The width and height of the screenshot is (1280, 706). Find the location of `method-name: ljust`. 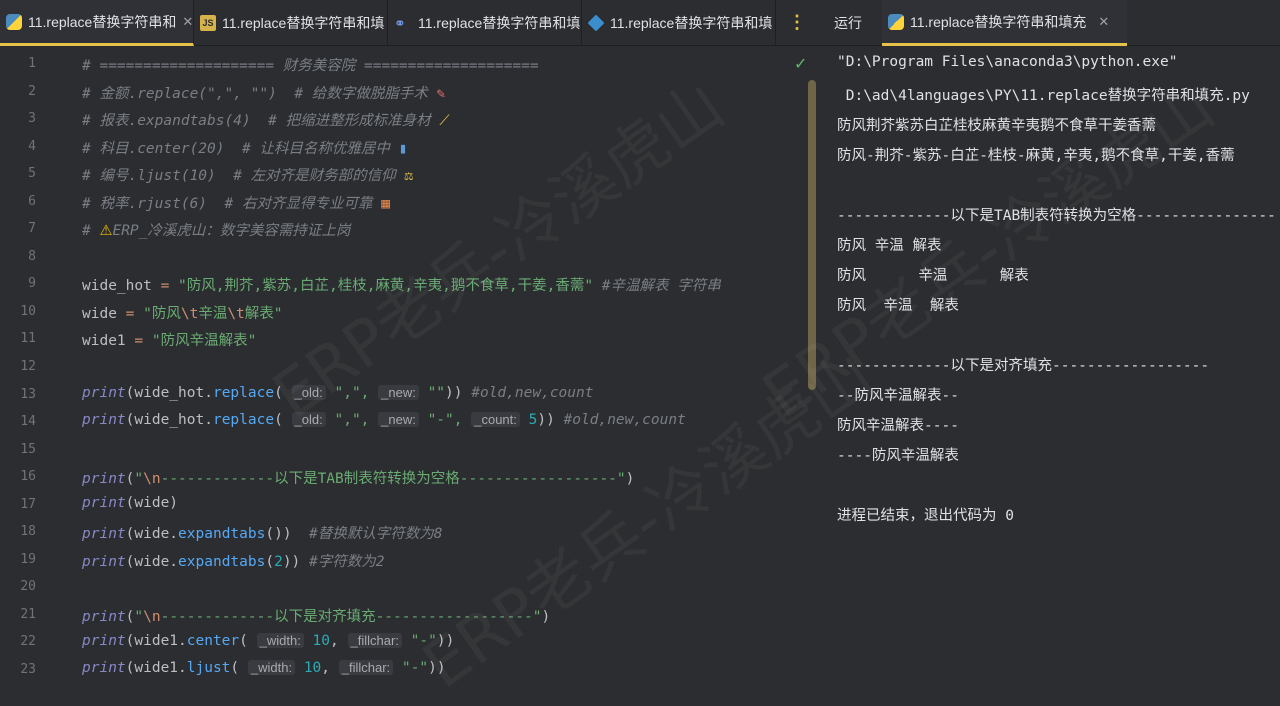

method-name: ljust is located at coordinates (208, 668).